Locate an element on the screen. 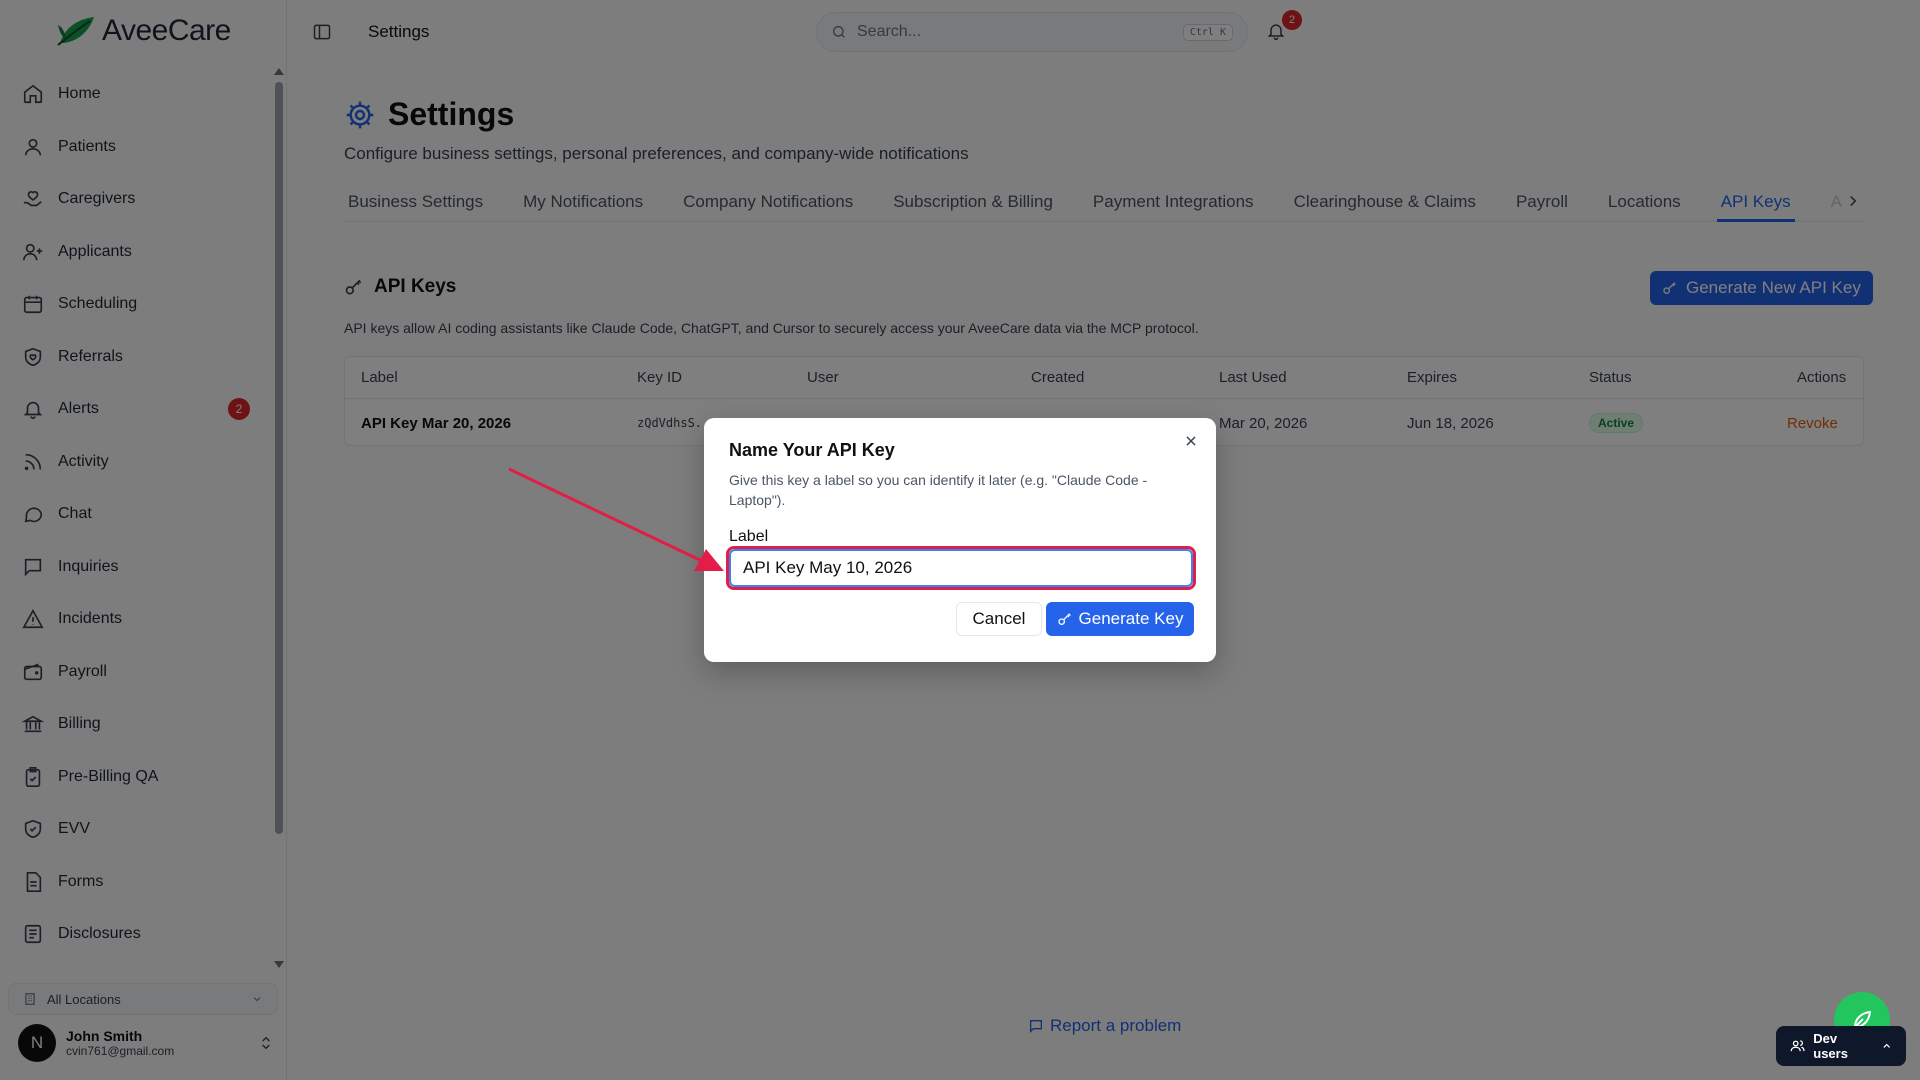 The width and height of the screenshot is (1920, 1080). generate-key-label: Generate Key is located at coordinates (1131, 618).